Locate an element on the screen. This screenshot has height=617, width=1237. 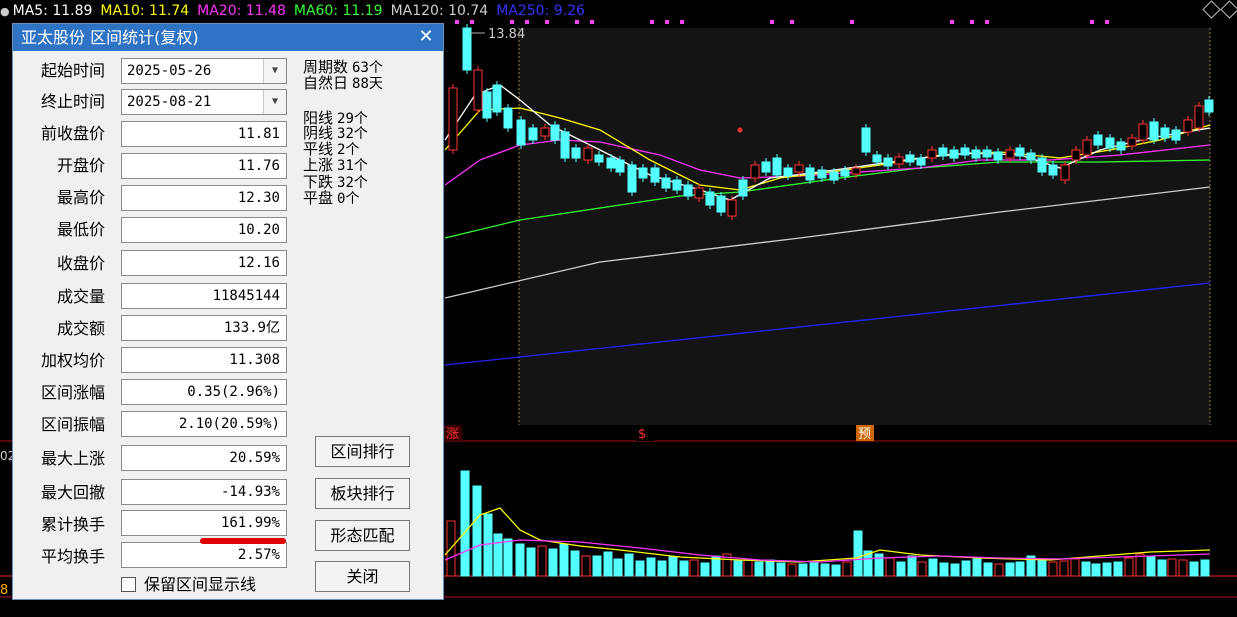
left-edge-label: 8 is located at coordinates (4, 590).